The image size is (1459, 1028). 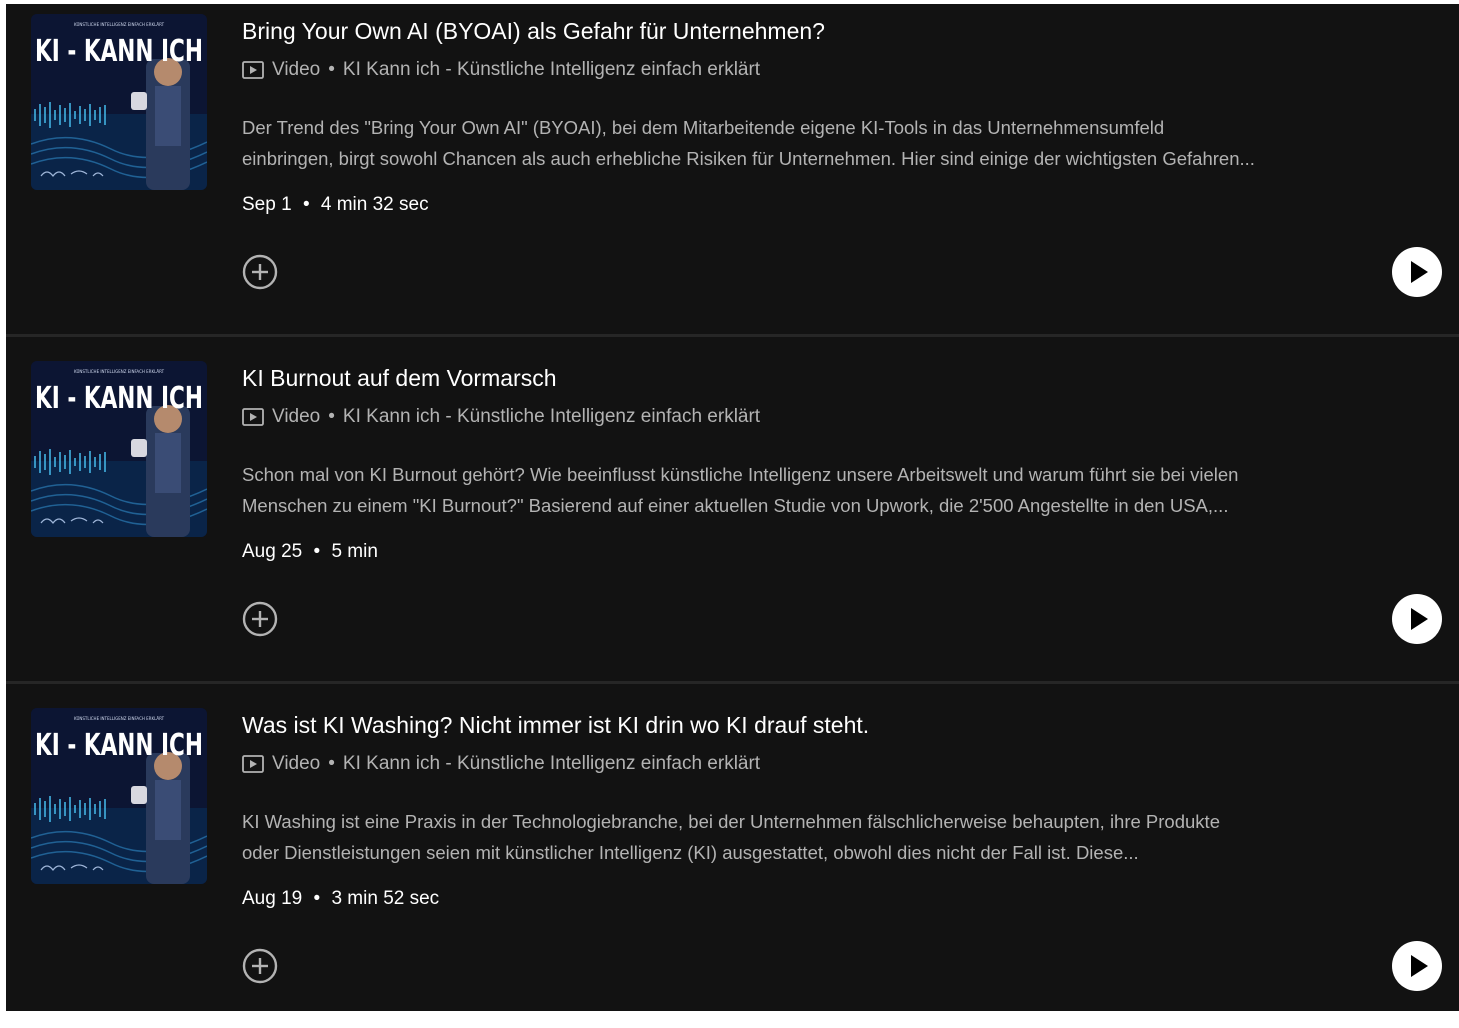 I want to click on episode-duration: 4 min 32 sec, so click(x=374, y=204).